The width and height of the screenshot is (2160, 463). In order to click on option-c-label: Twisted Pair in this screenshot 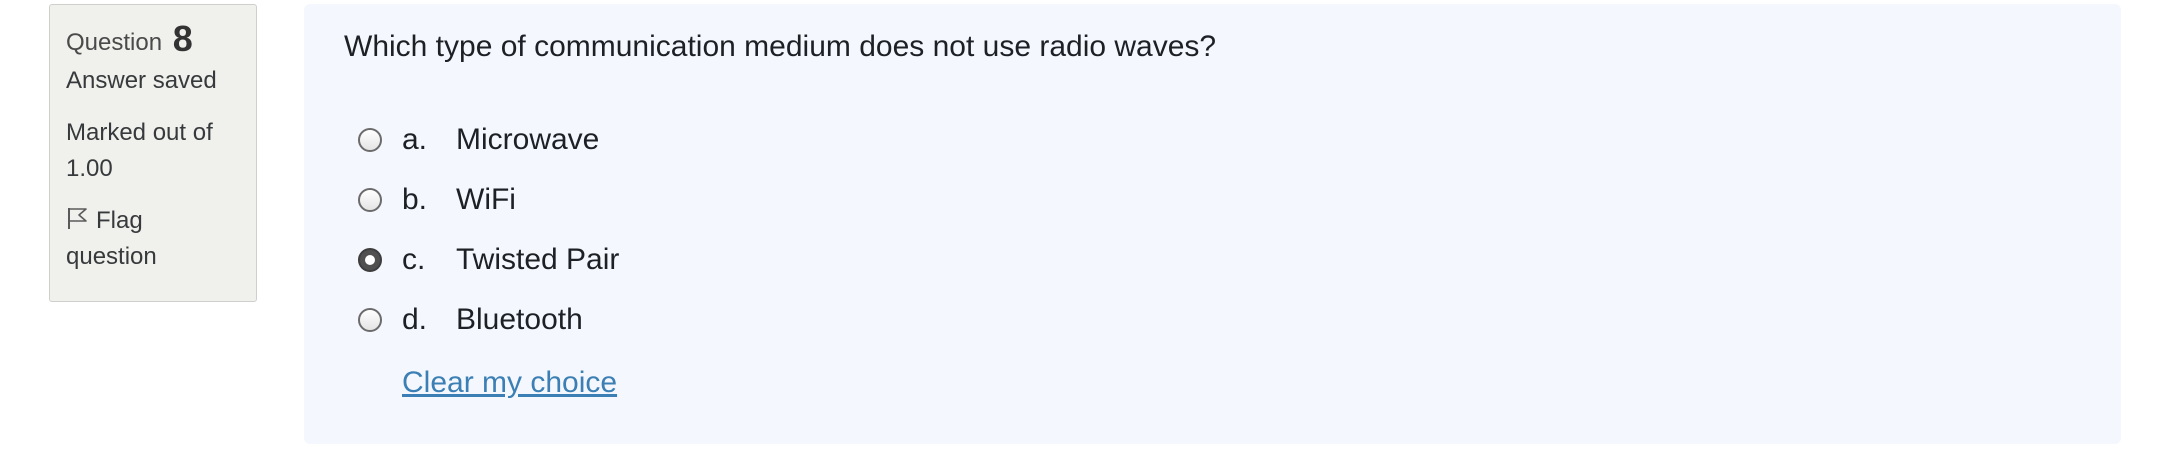, I will do `click(538, 259)`.